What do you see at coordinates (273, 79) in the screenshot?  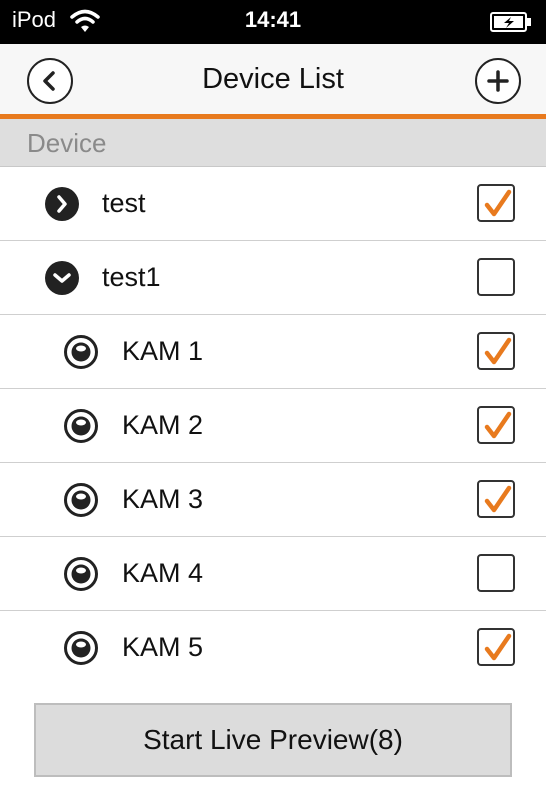 I see `page-title: Device List` at bounding box center [273, 79].